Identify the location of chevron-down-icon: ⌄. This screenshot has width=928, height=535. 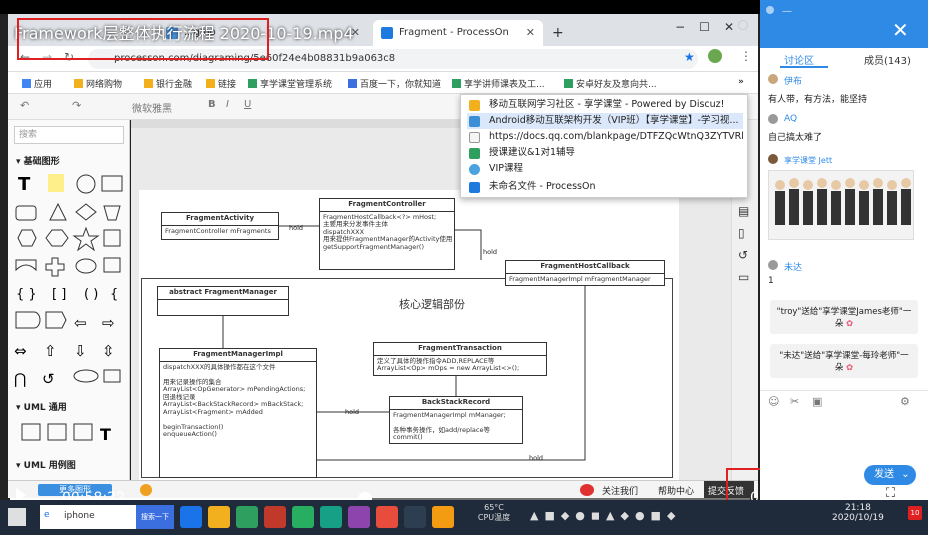
(905, 474).